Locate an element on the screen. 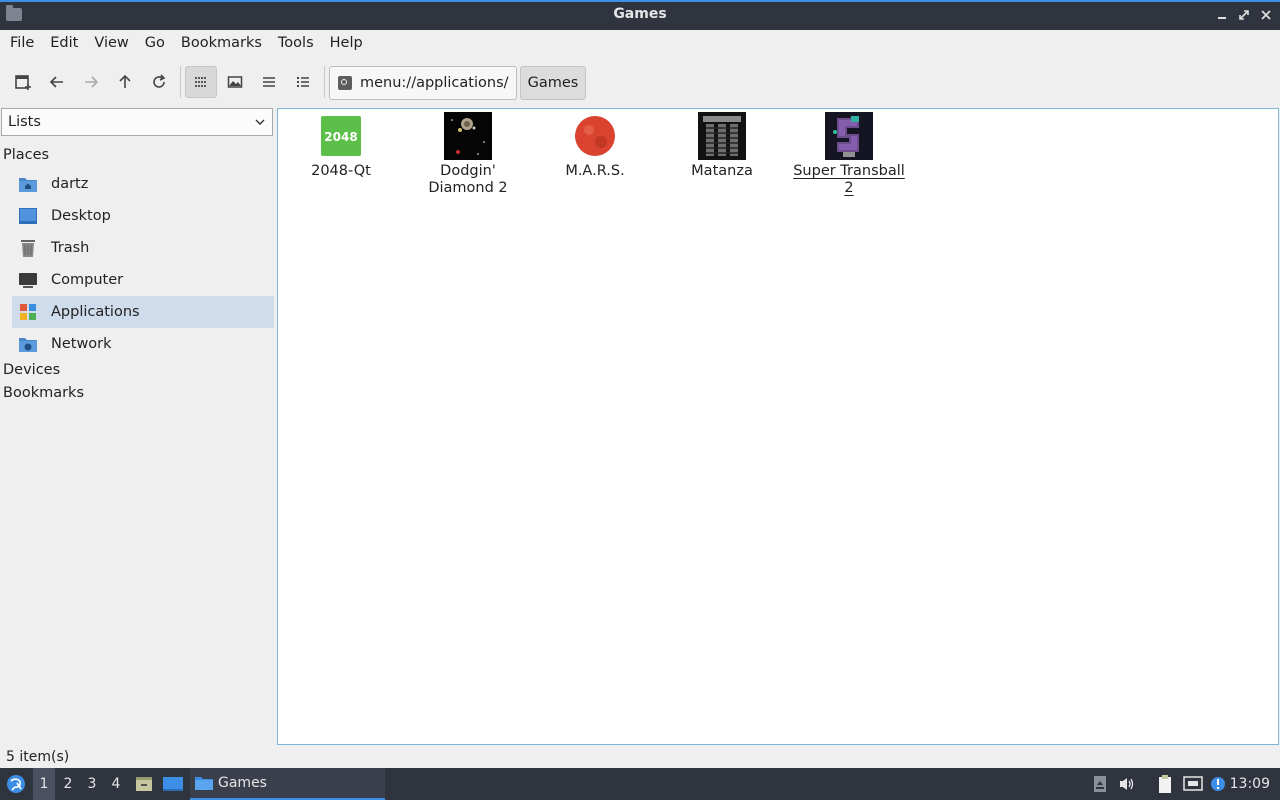  task-label: Games is located at coordinates (242, 783).